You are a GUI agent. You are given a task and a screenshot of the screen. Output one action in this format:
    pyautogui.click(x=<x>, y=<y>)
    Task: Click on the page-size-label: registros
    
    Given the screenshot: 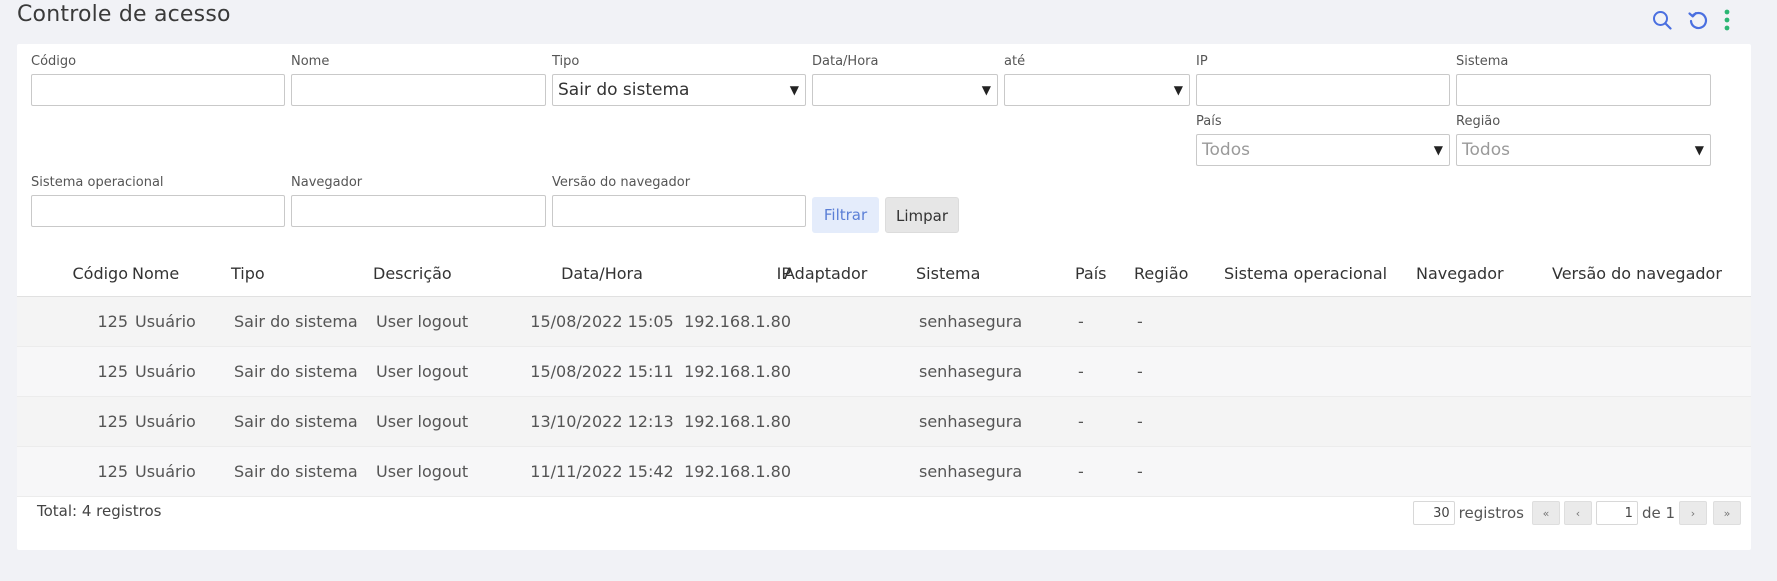 What is the action you would take?
    pyautogui.click(x=1491, y=513)
    